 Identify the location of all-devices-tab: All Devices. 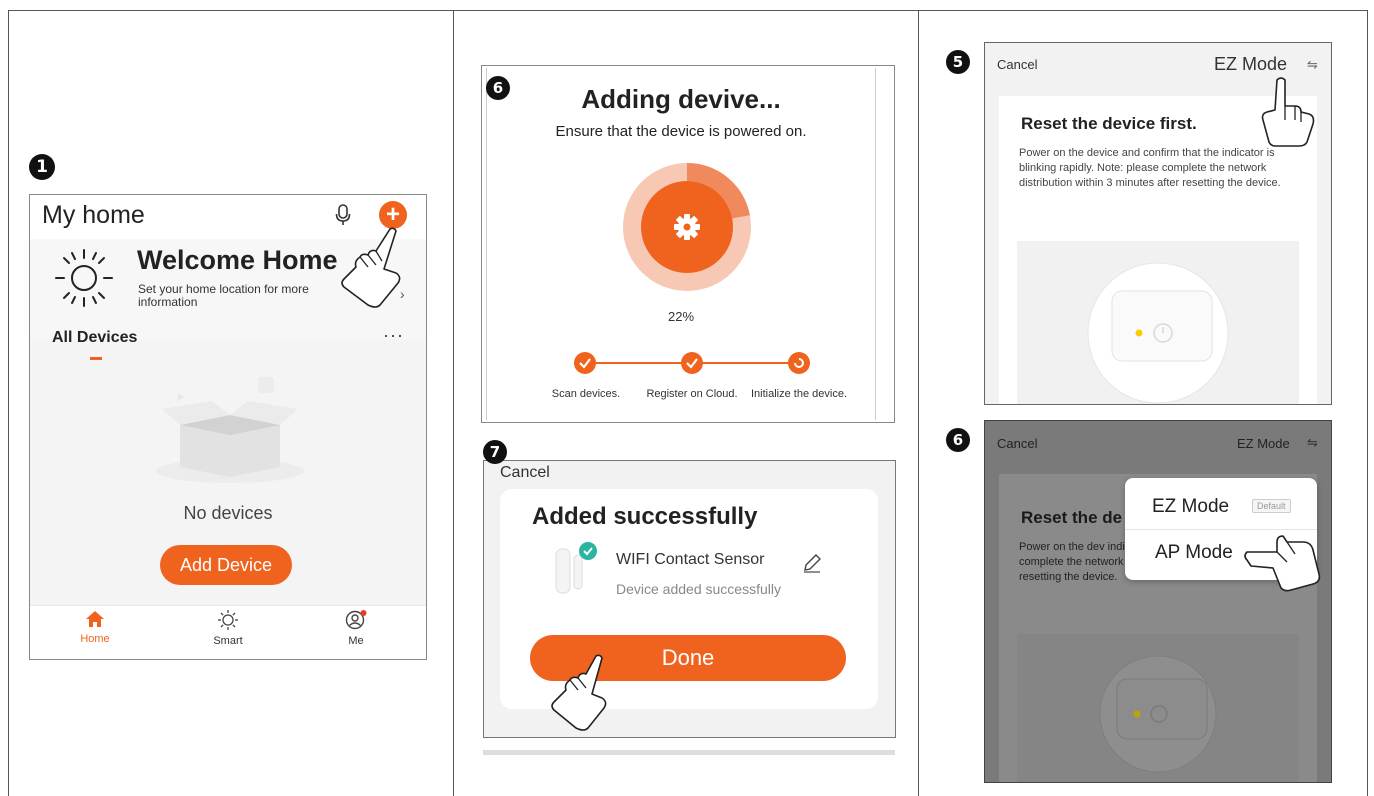
(94, 338).